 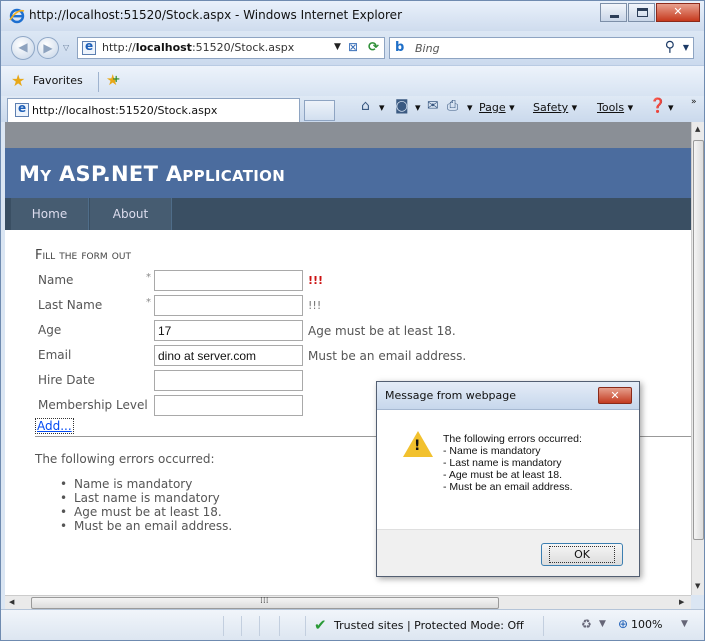 I want to click on email-input, so click(x=228, y=355).